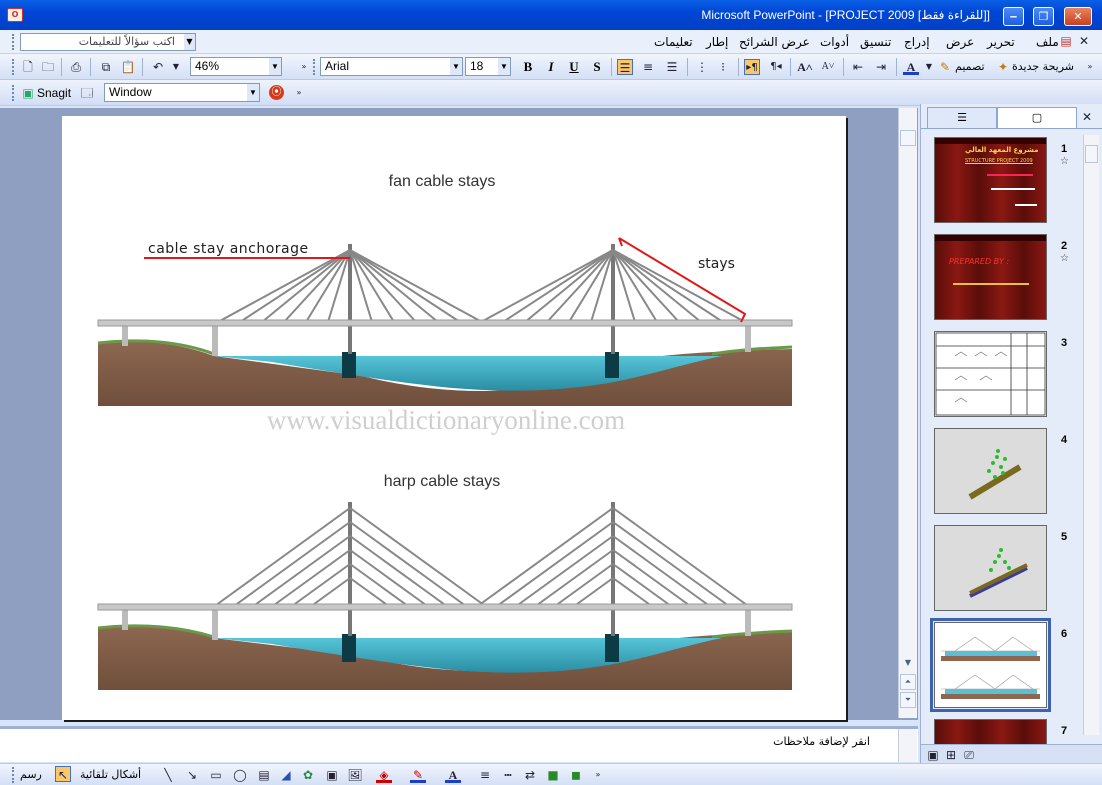 This screenshot has width=1102, height=785. What do you see at coordinates (673, 42) in the screenshot?
I see `menu-help: تعليمات` at bounding box center [673, 42].